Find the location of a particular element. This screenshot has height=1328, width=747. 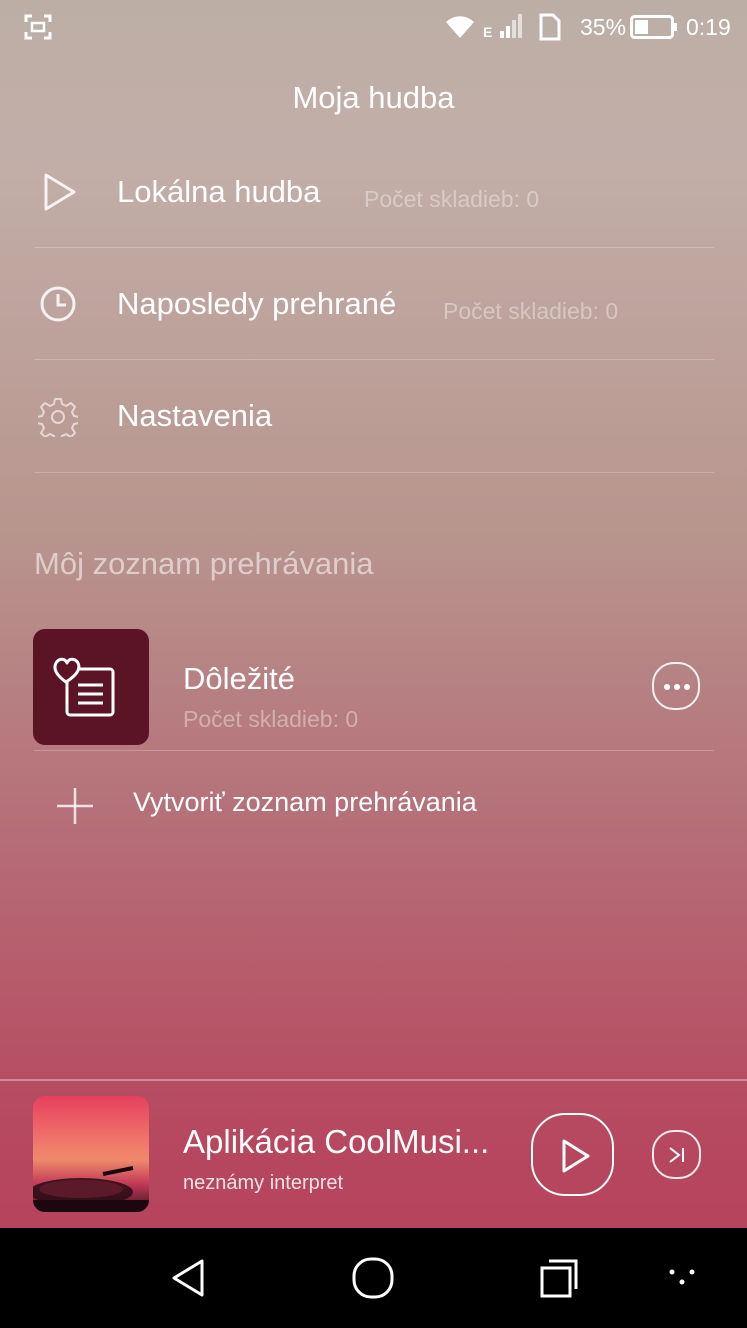

gear-icon is located at coordinates (58, 417).